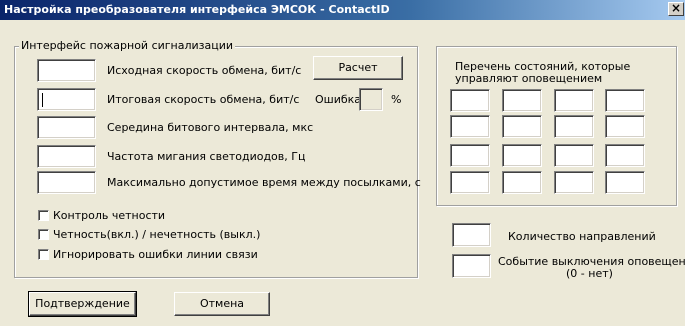  Describe the element at coordinates (42, 100) in the screenshot. I see `text-caret` at that location.